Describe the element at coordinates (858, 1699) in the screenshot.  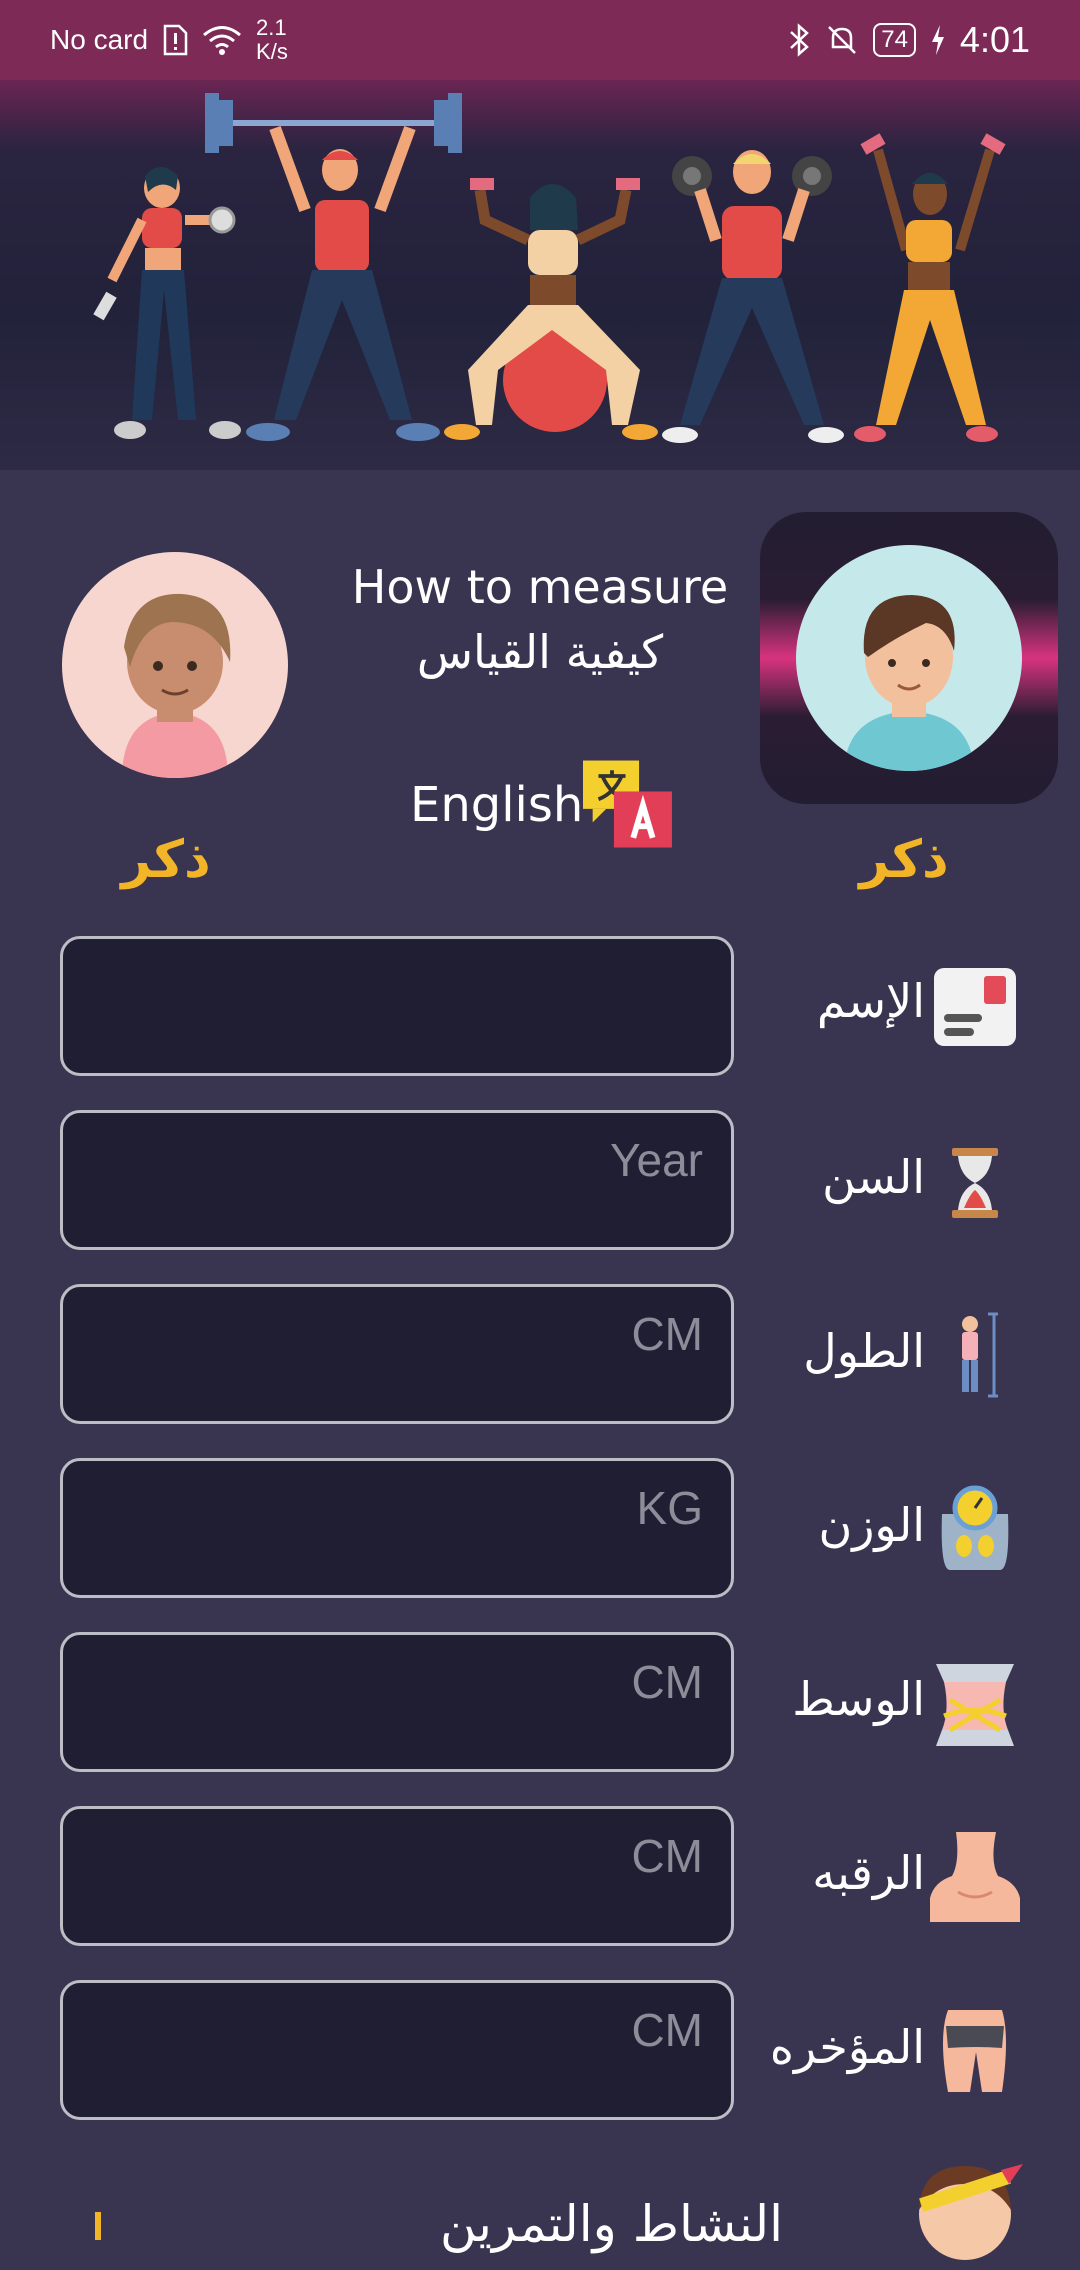
I see `waist-label: الوسط` at that location.